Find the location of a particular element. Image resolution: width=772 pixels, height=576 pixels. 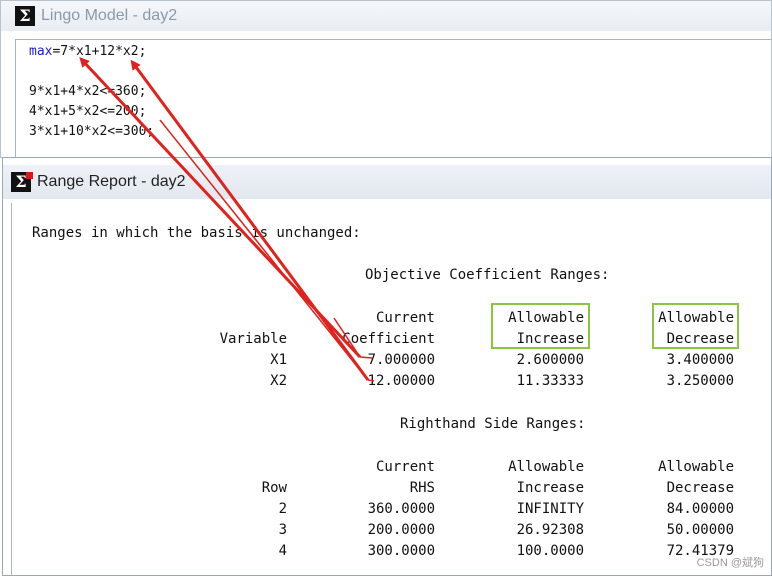

rhs-row-increase: INFINITY is located at coordinates (550, 509).